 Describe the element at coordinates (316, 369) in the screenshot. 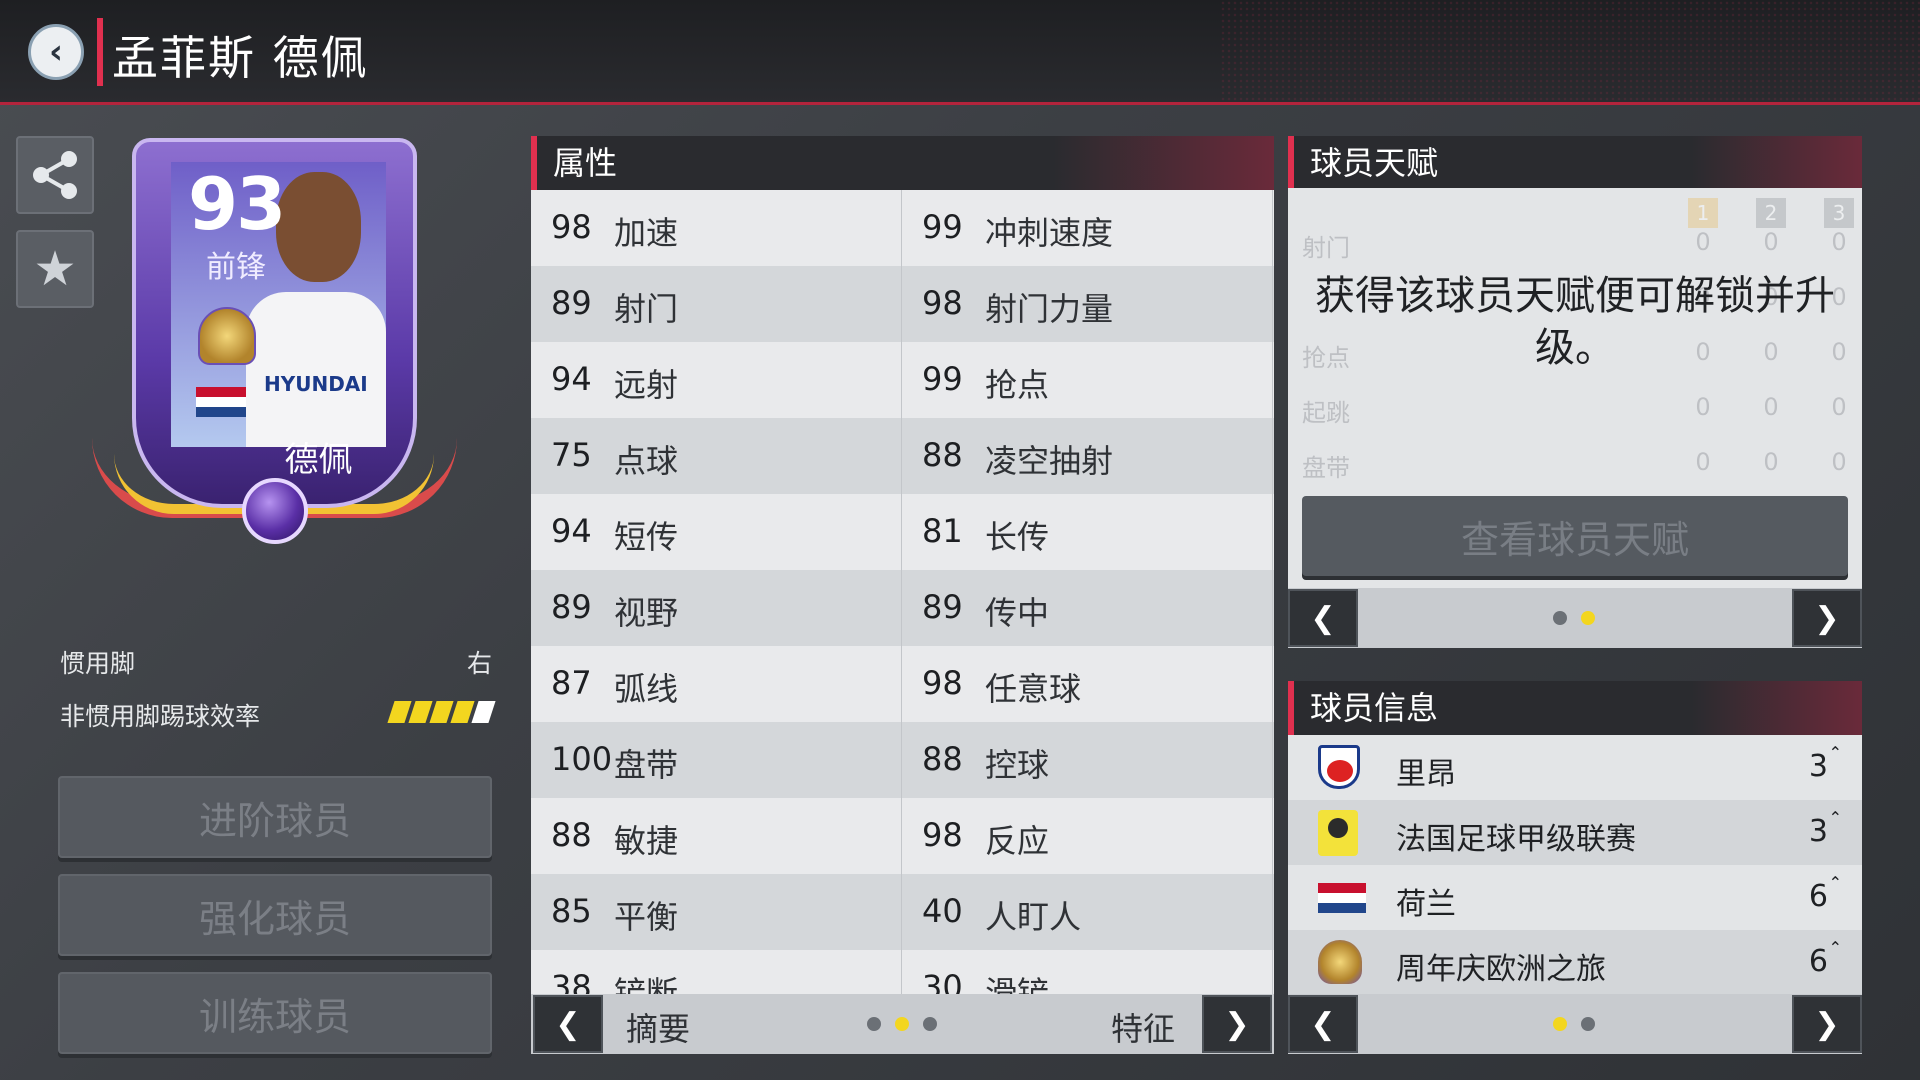

I see `player-jersey: HYUNDAI` at that location.